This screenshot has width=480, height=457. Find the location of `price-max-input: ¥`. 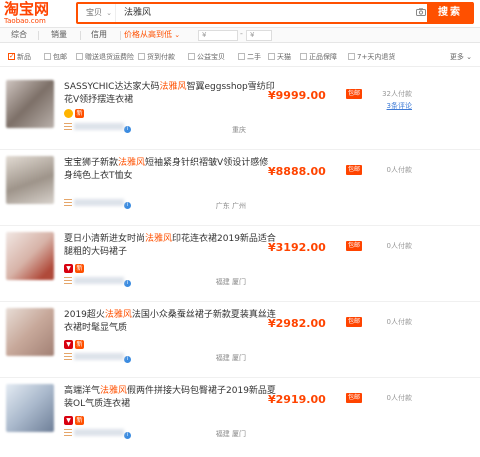

price-max-input: ¥ is located at coordinates (259, 35).